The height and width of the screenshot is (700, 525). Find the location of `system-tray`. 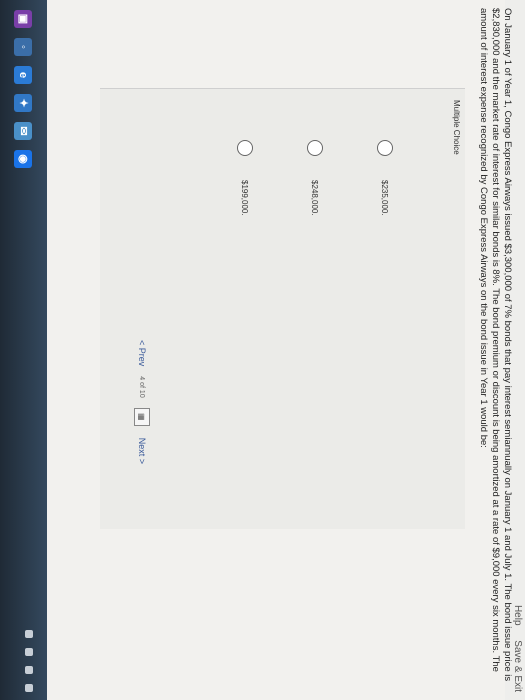

system-tray is located at coordinates (29, 656).